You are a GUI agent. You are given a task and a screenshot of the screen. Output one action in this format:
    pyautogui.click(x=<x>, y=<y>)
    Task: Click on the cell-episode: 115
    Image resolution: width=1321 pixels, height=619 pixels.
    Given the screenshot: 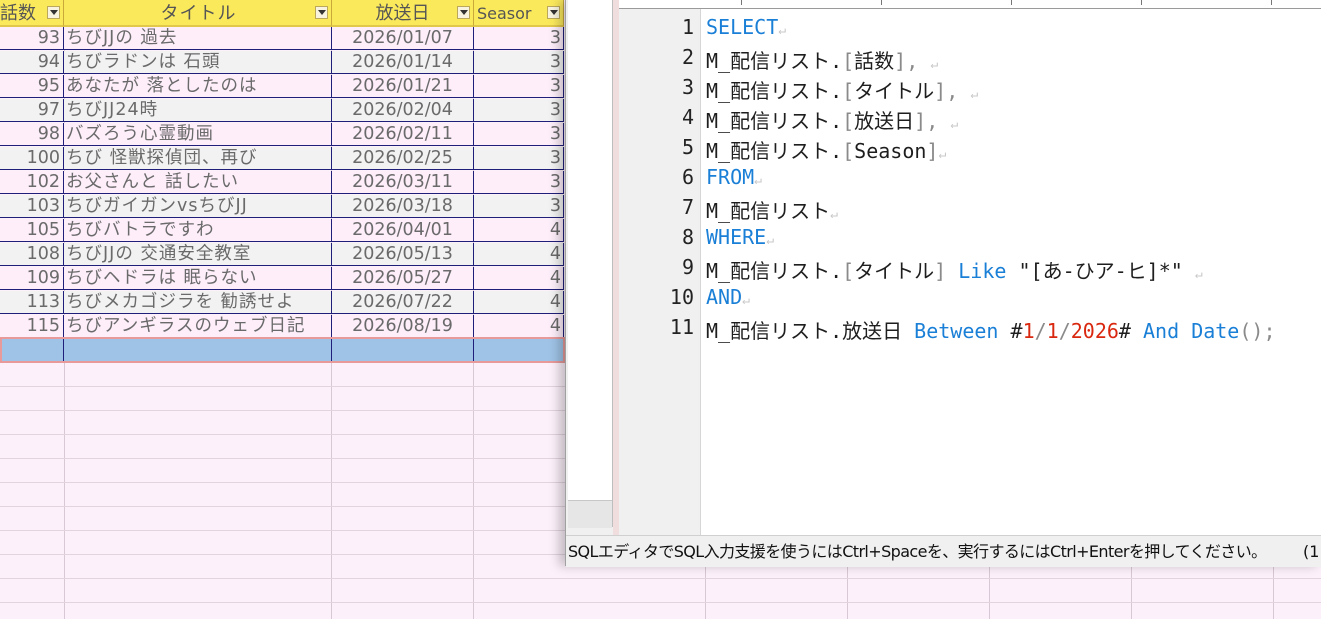 What is the action you would take?
    pyautogui.click(x=32, y=326)
    